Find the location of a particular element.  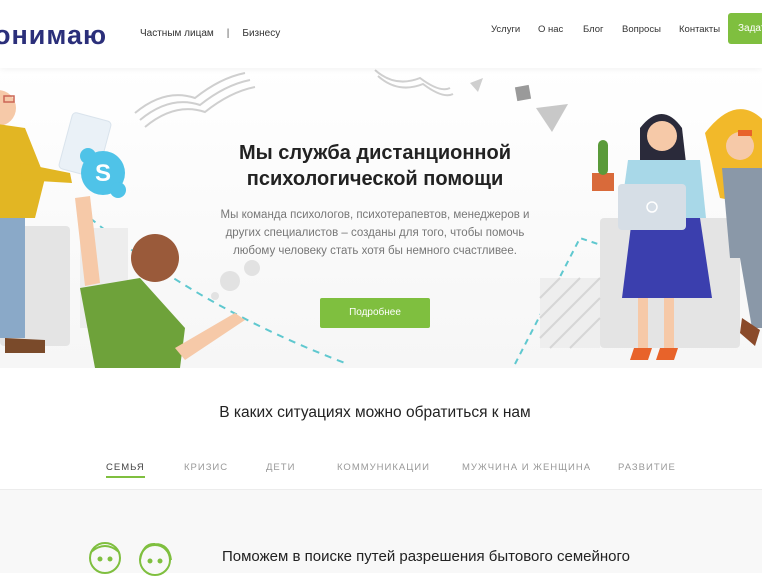

wave-decoration-right is located at coordinates (414, 83).